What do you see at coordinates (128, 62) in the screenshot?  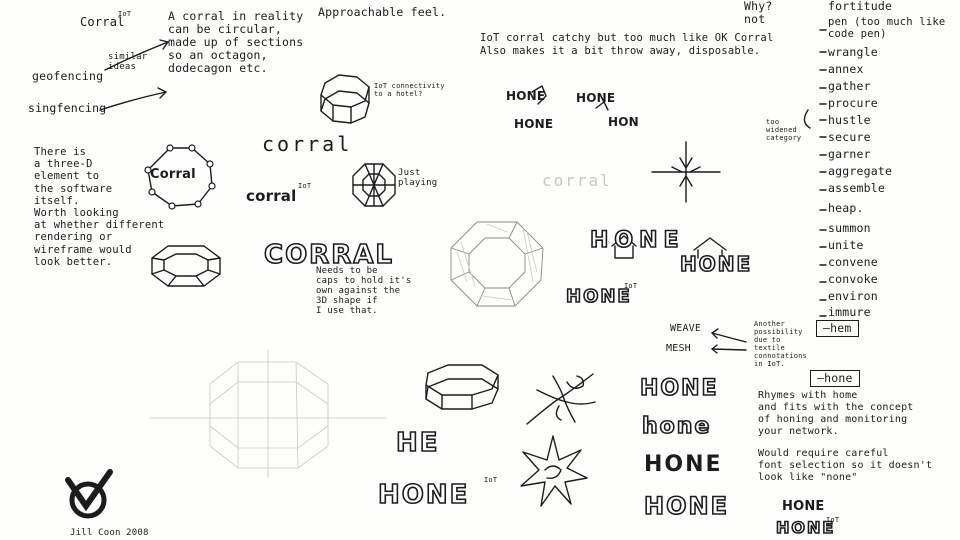 I see `similar-ideas-note: similar ideas` at bounding box center [128, 62].